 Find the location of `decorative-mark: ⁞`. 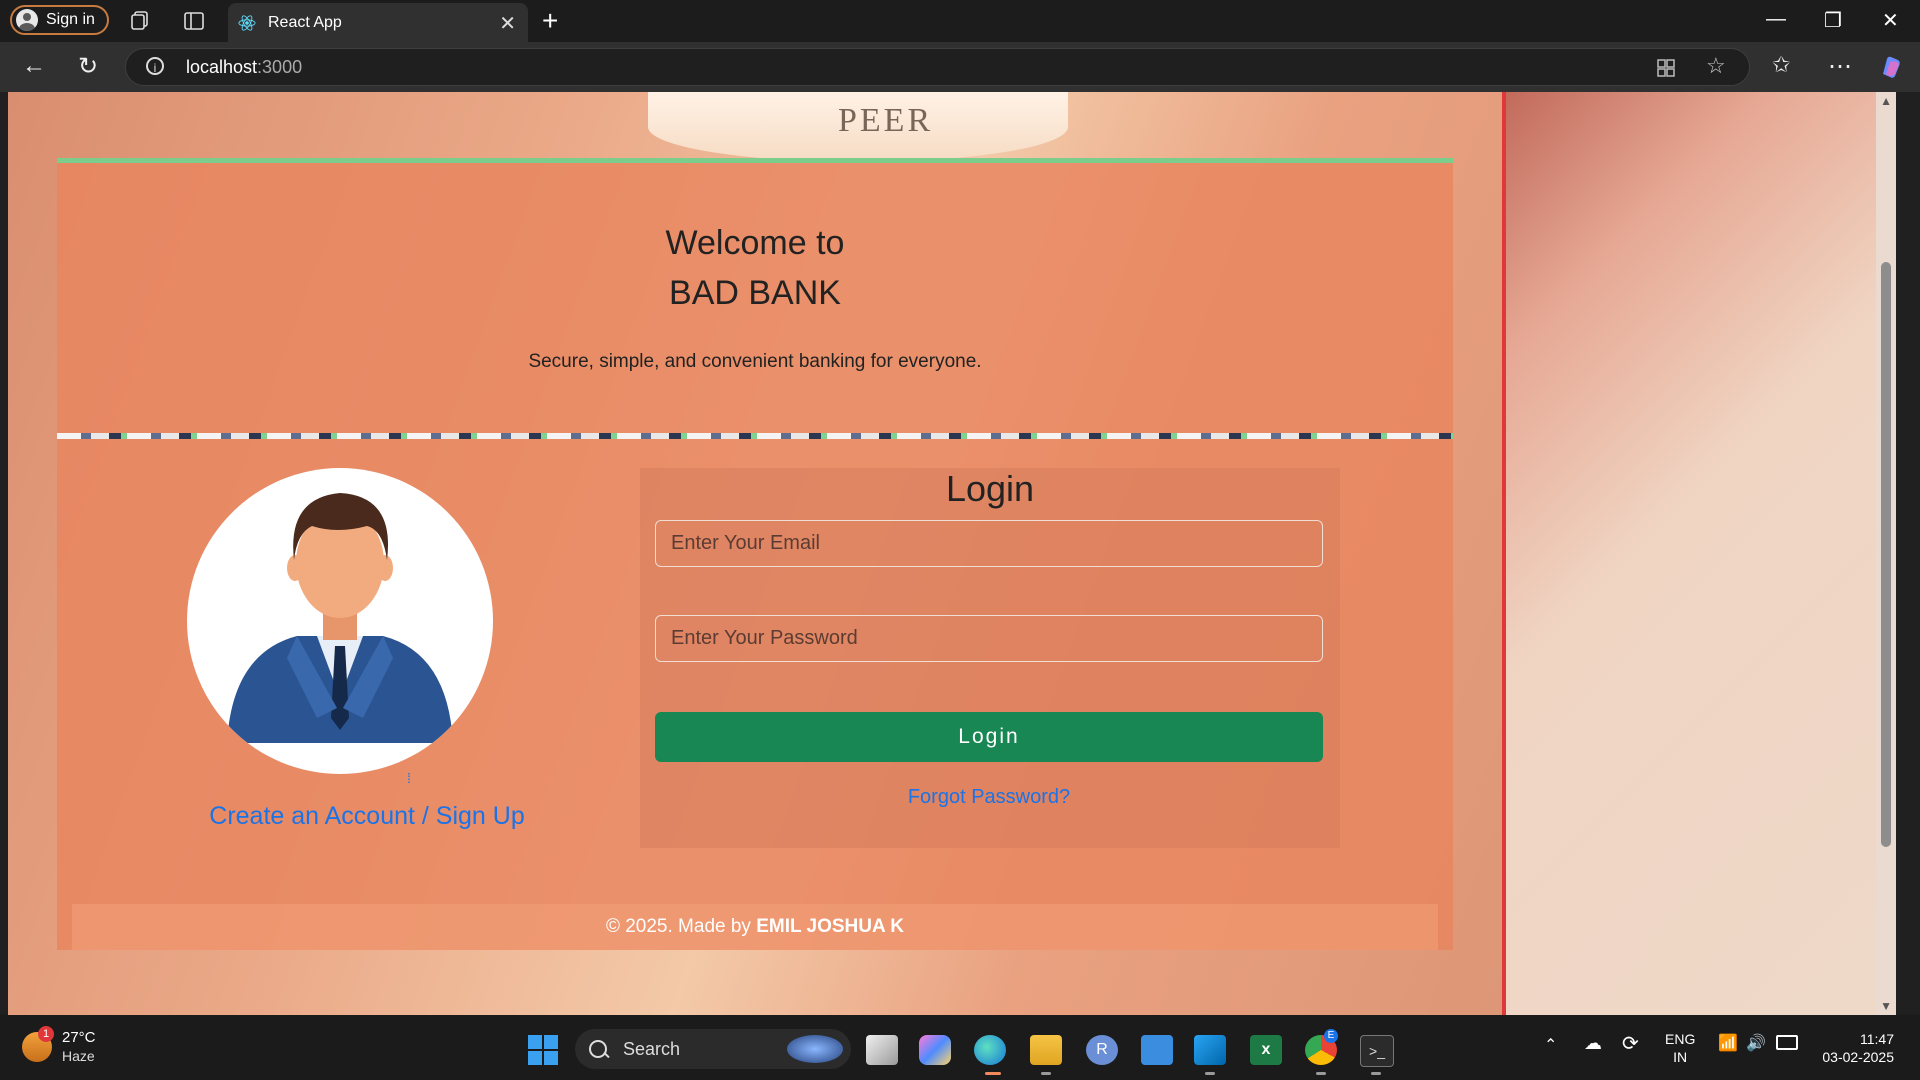

decorative-mark: ⁞ is located at coordinates (409, 778).